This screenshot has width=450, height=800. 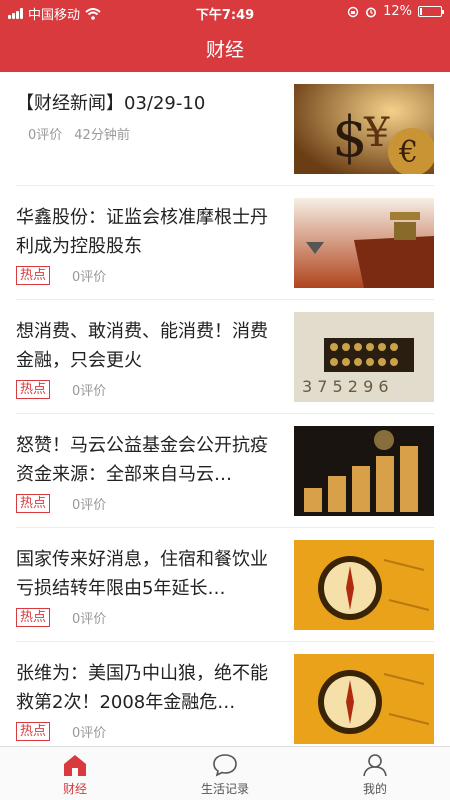 I want to click on news-meta: 0评价 42分钟前, so click(x=79, y=133).